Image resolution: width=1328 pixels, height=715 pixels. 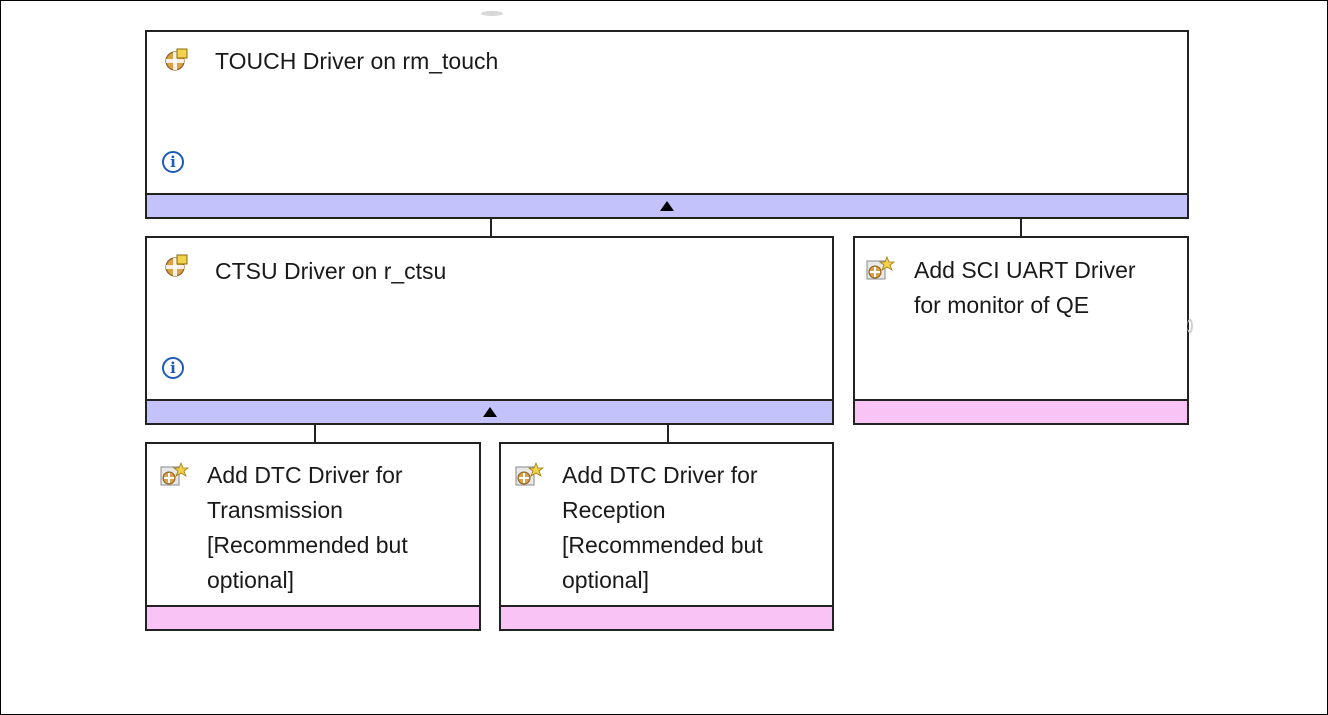 I want to click on scroll-hint-right, so click(x=1190, y=326).